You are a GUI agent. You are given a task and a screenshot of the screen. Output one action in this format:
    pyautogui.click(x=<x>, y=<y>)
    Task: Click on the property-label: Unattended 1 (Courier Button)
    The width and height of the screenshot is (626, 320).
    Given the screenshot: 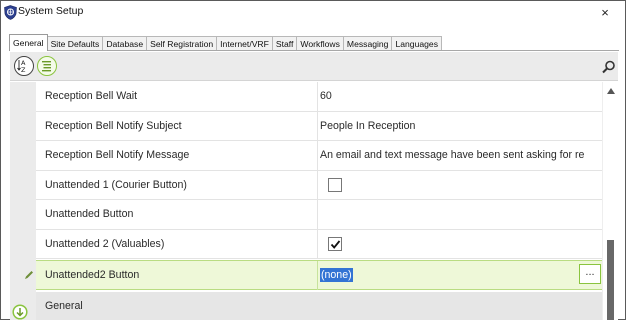 What is the action you would take?
    pyautogui.click(x=116, y=184)
    